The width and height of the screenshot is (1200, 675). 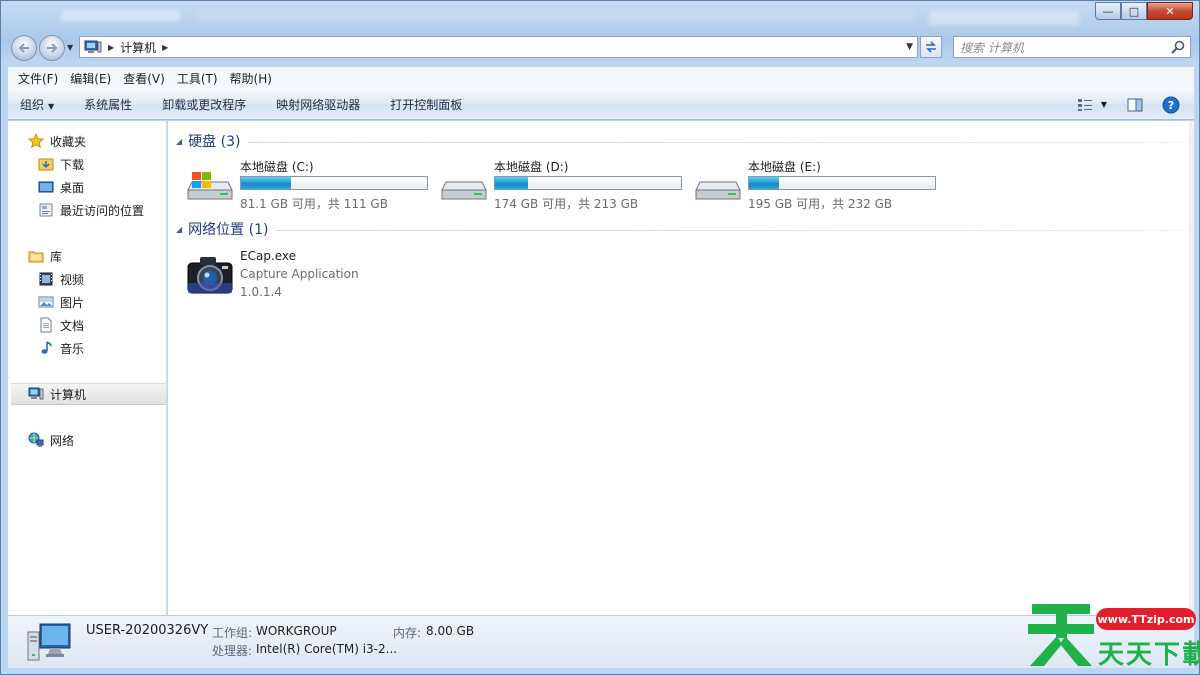 I want to click on processor-label: 处理器:, so click(x=232, y=651).